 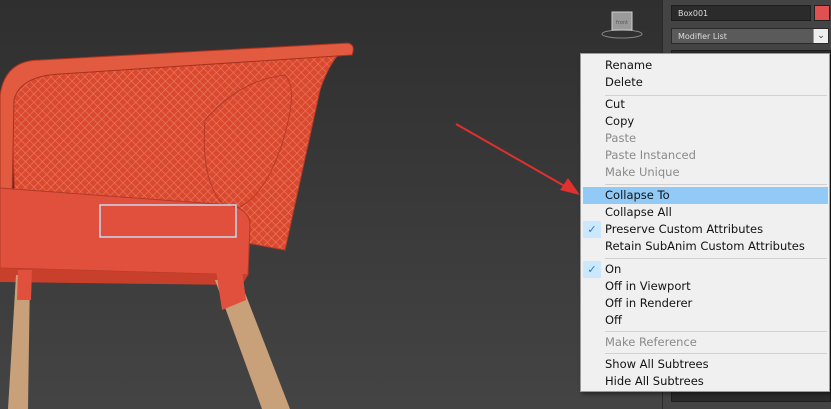 I want to click on menu-item-delete: Delete, so click(x=705, y=82).